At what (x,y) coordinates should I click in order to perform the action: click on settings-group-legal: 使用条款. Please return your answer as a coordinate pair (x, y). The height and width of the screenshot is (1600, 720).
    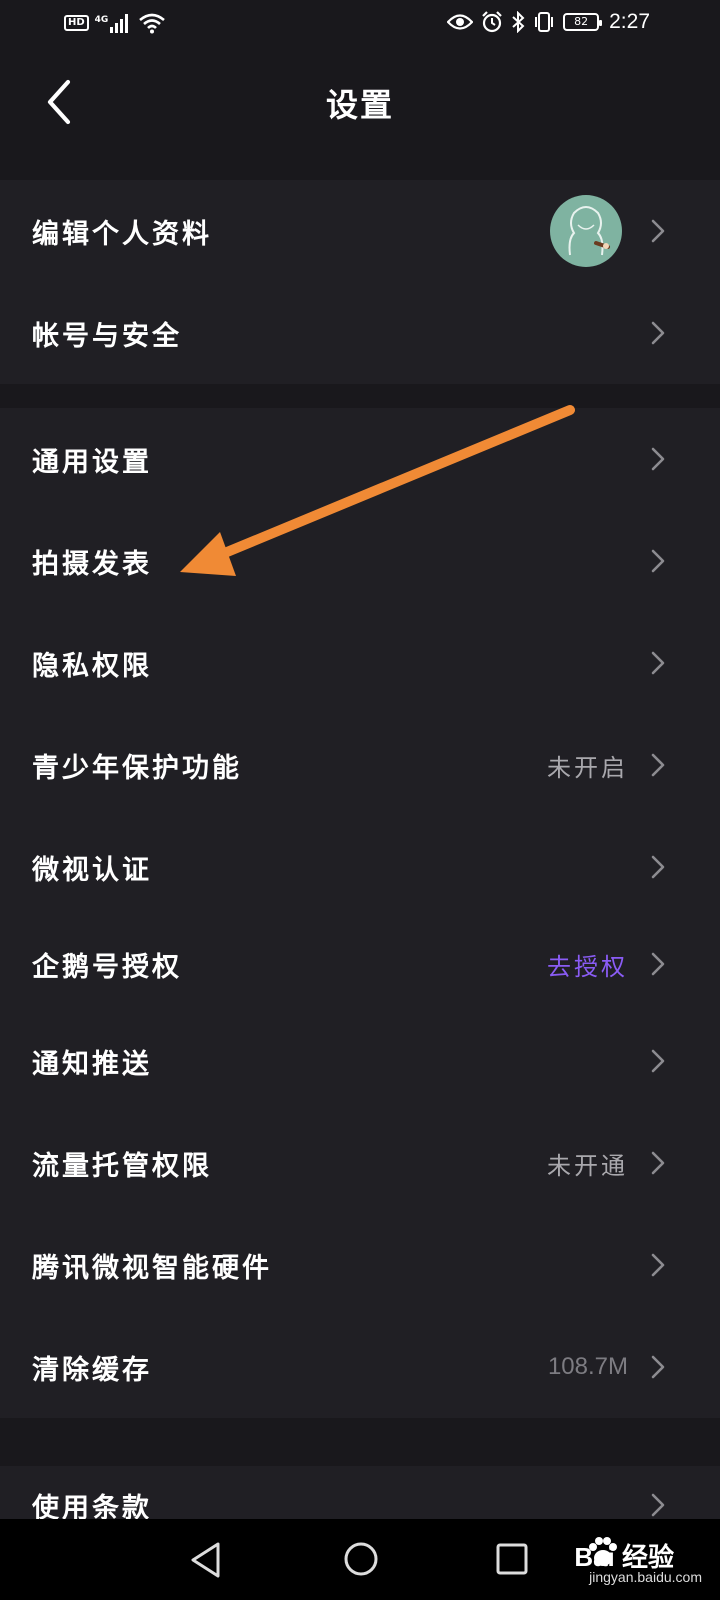
    Looking at the image, I should click on (360, 1492).